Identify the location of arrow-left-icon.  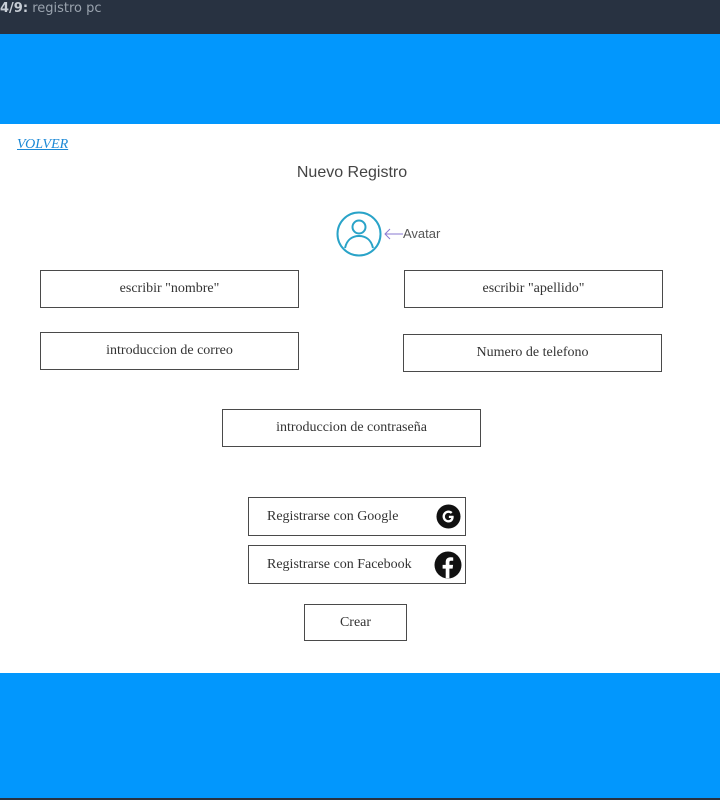
(393, 234).